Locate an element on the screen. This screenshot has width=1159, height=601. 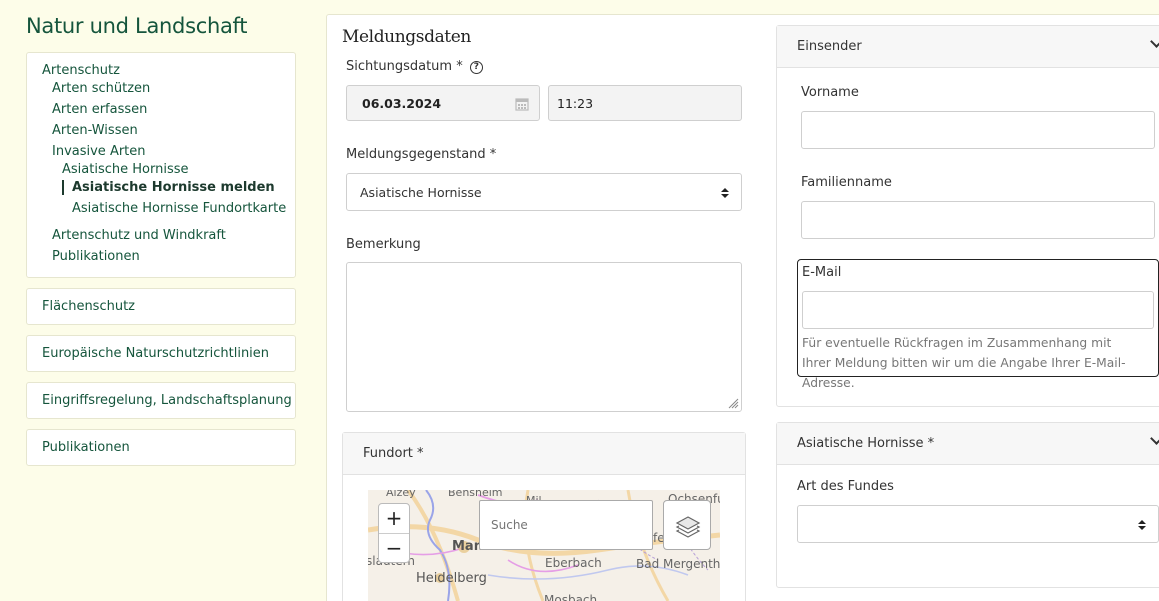
sidebar-item-hornisse-melden: Asiatische Hornisse melden is located at coordinates (173, 187).